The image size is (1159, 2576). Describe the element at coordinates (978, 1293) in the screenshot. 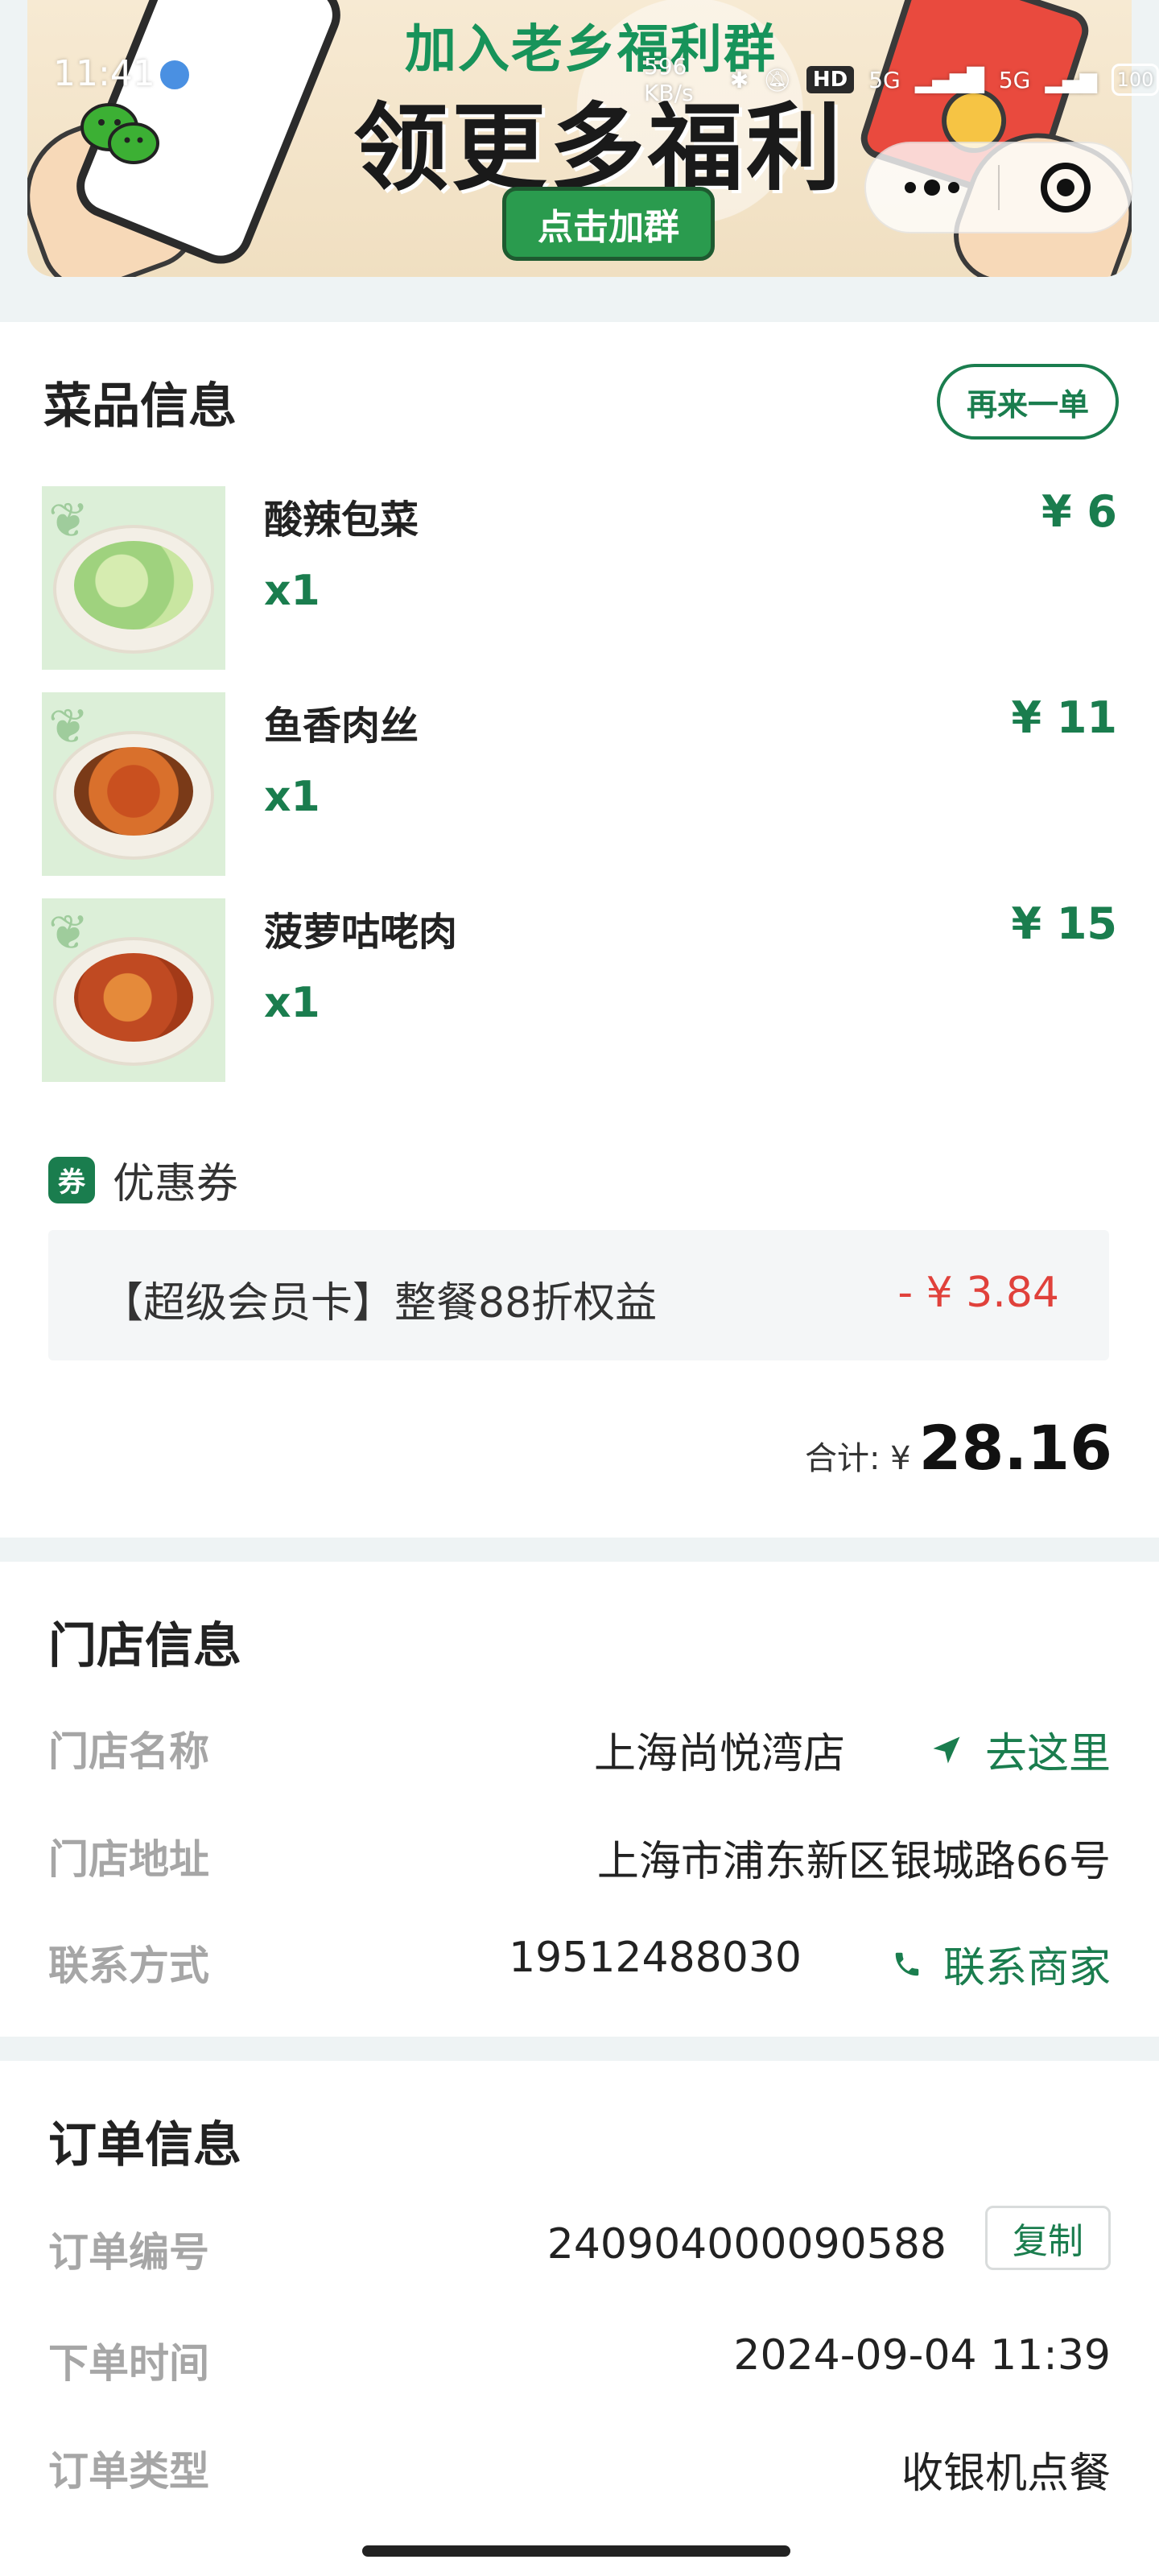

I see `coupon-discount: - ¥ 3.84` at that location.